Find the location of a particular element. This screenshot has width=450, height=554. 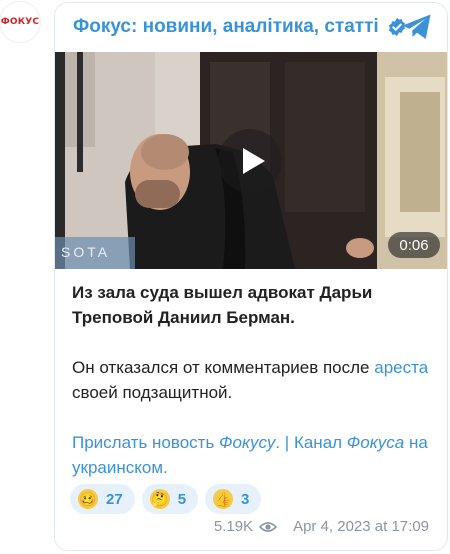

channel-avatar: ФОКУС is located at coordinates (20, 22).